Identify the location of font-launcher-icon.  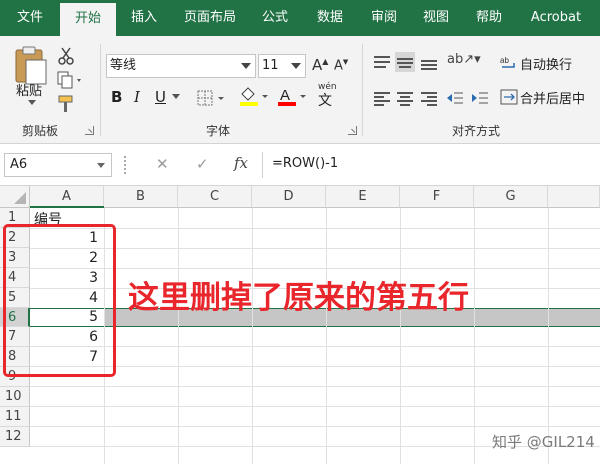
(352, 130).